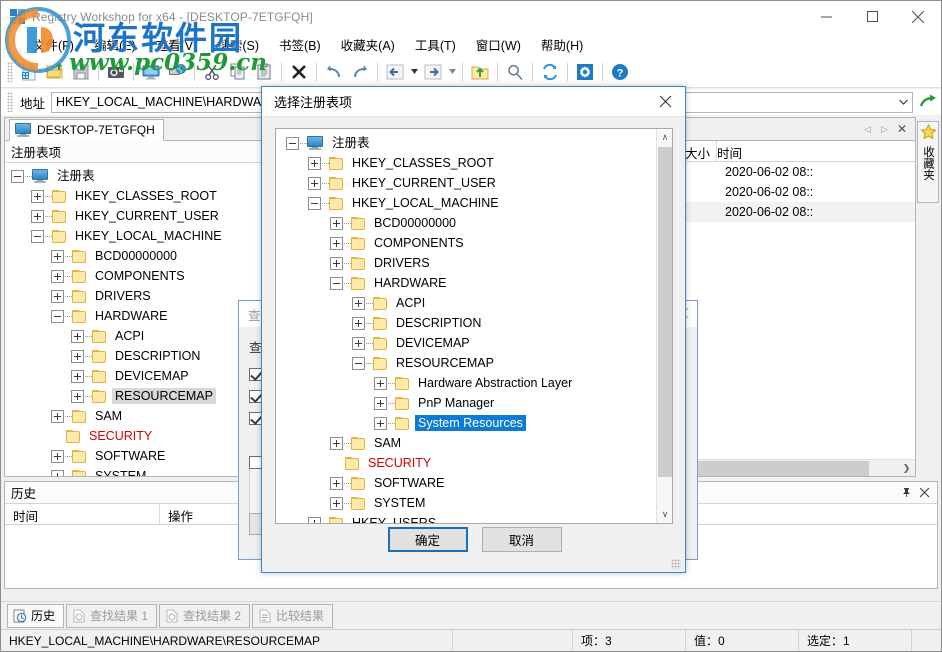 This screenshot has height=652, width=942. Describe the element at coordinates (10, 102) in the screenshot. I see `address-bar-grip` at that location.